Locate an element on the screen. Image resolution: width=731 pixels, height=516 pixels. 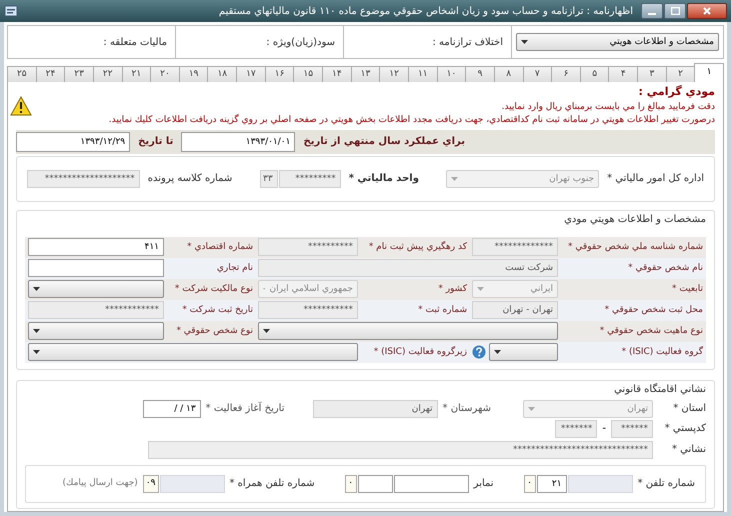
field-label: شماره اقتصادي * is located at coordinates (219, 247).